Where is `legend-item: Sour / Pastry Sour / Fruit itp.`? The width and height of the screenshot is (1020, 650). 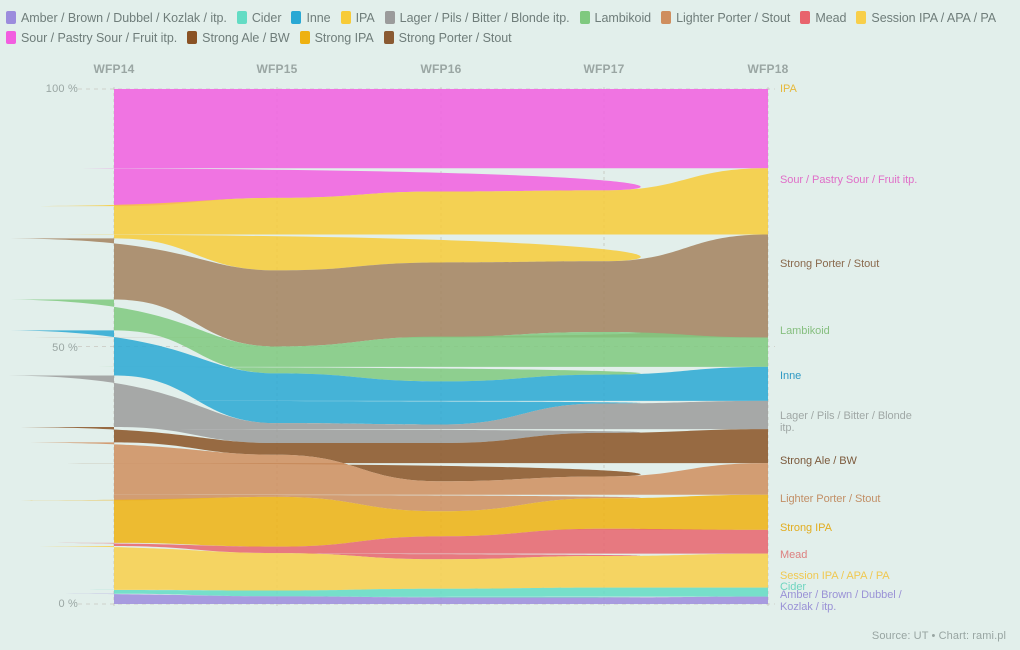
legend-item: Sour / Pastry Sour / Fruit itp. is located at coordinates (91, 37).